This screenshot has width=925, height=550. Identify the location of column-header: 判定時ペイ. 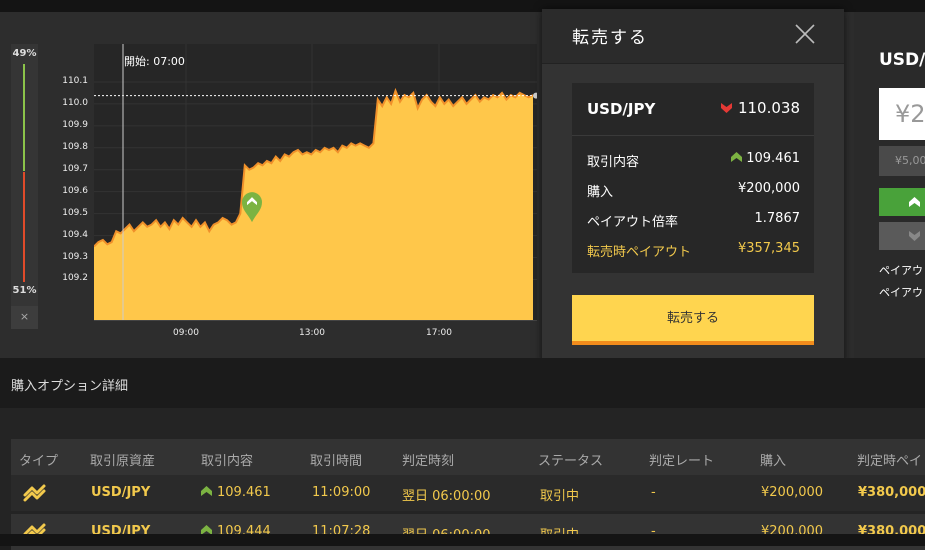
(890, 461).